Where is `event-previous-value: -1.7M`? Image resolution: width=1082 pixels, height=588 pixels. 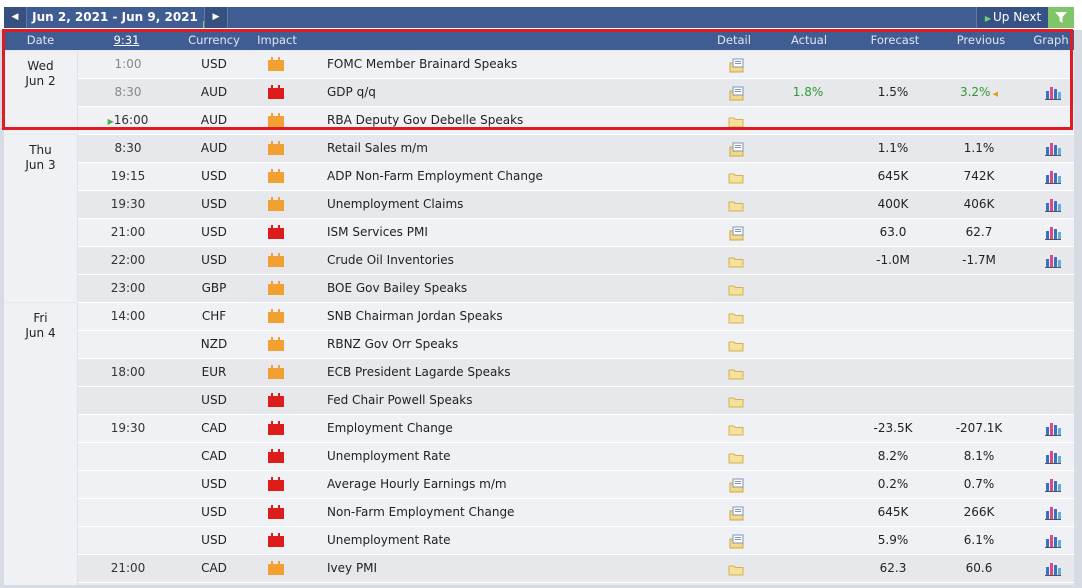
event-previous-value: -1.7M is located at coordinates (979, 260).